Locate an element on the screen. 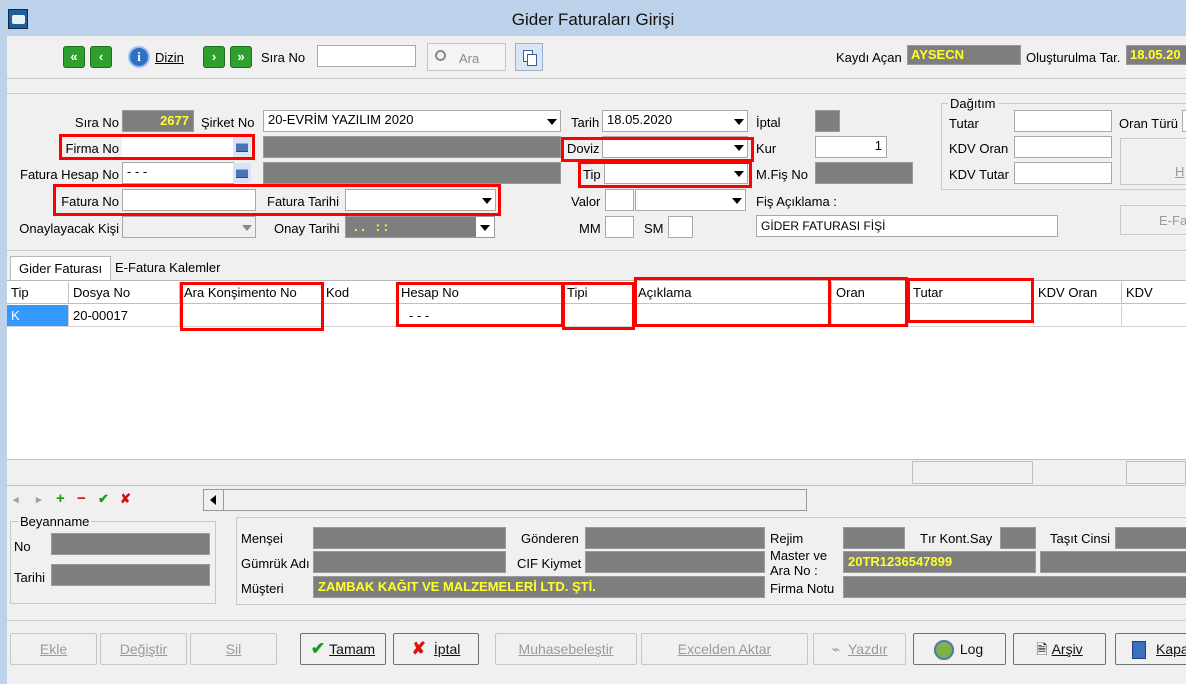 This screenshot has height=684, width=1186. fis-aciklama-input: GİDER FATURASI FİŞİ is located at coordinates (907, 226).